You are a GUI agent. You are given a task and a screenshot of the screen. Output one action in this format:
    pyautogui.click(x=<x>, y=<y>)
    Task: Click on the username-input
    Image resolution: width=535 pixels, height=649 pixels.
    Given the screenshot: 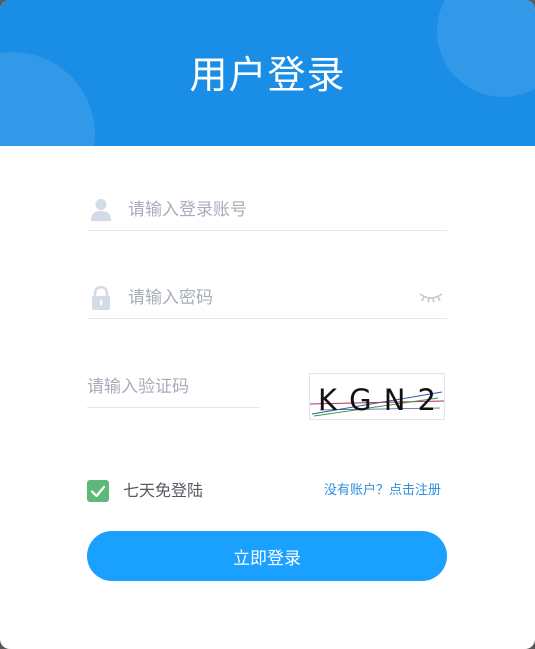 What is the action you would take?
    pyautogui.click(x=268, y=210)
    